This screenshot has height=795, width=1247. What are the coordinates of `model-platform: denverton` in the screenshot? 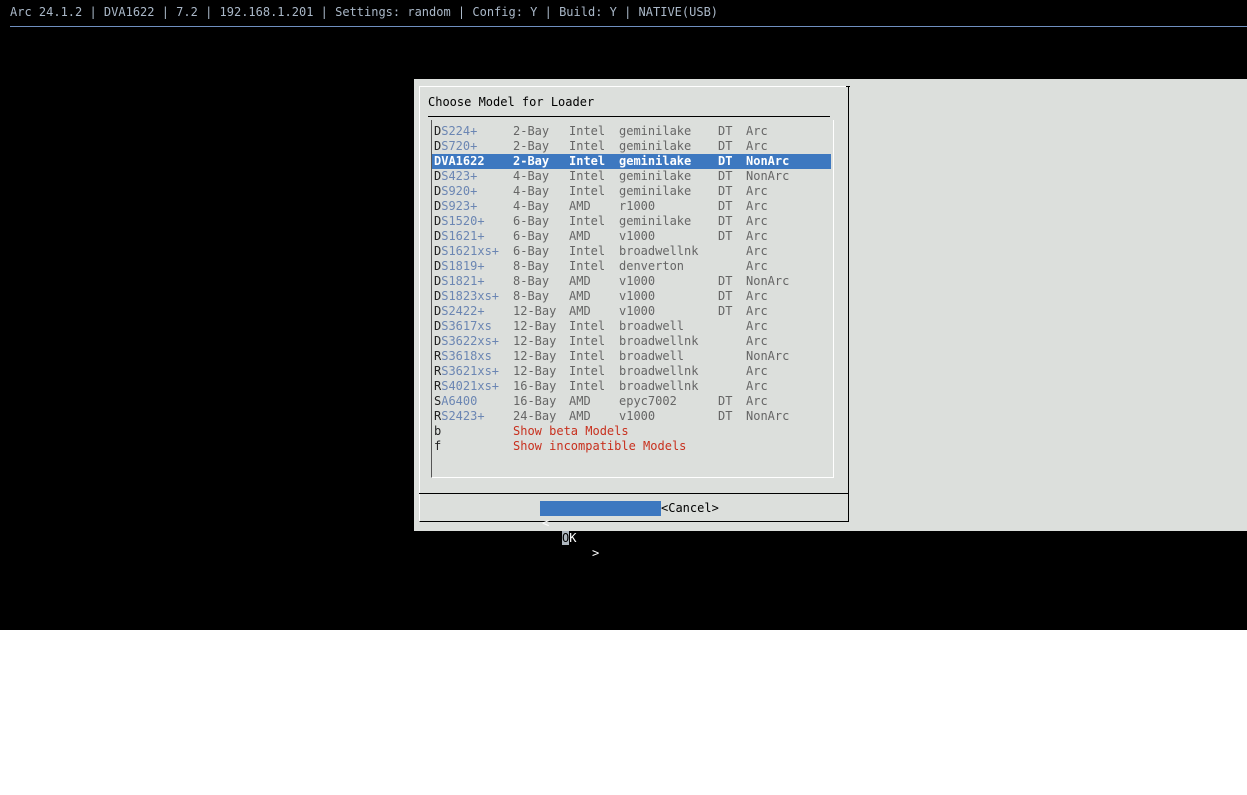 It's located at (652, 266).